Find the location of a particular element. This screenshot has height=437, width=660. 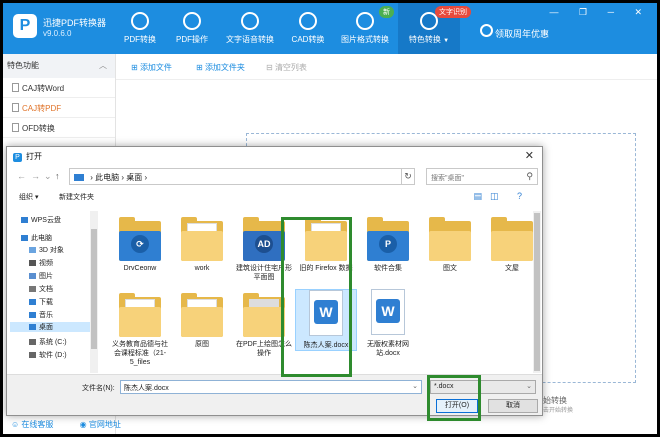

chevron-up-icon: ︿ is located at coordinates (103, 65).